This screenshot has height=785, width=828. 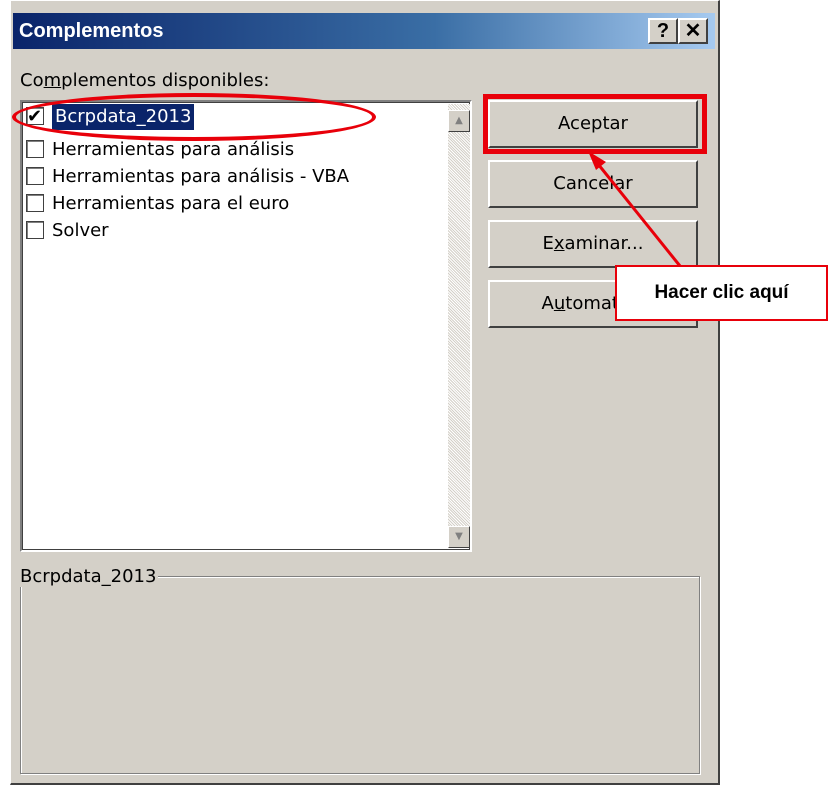 What do you see at coordinates (595, 124) in the screenshot?
I see `highlight-rectangle` at bounding box center [595, 124].